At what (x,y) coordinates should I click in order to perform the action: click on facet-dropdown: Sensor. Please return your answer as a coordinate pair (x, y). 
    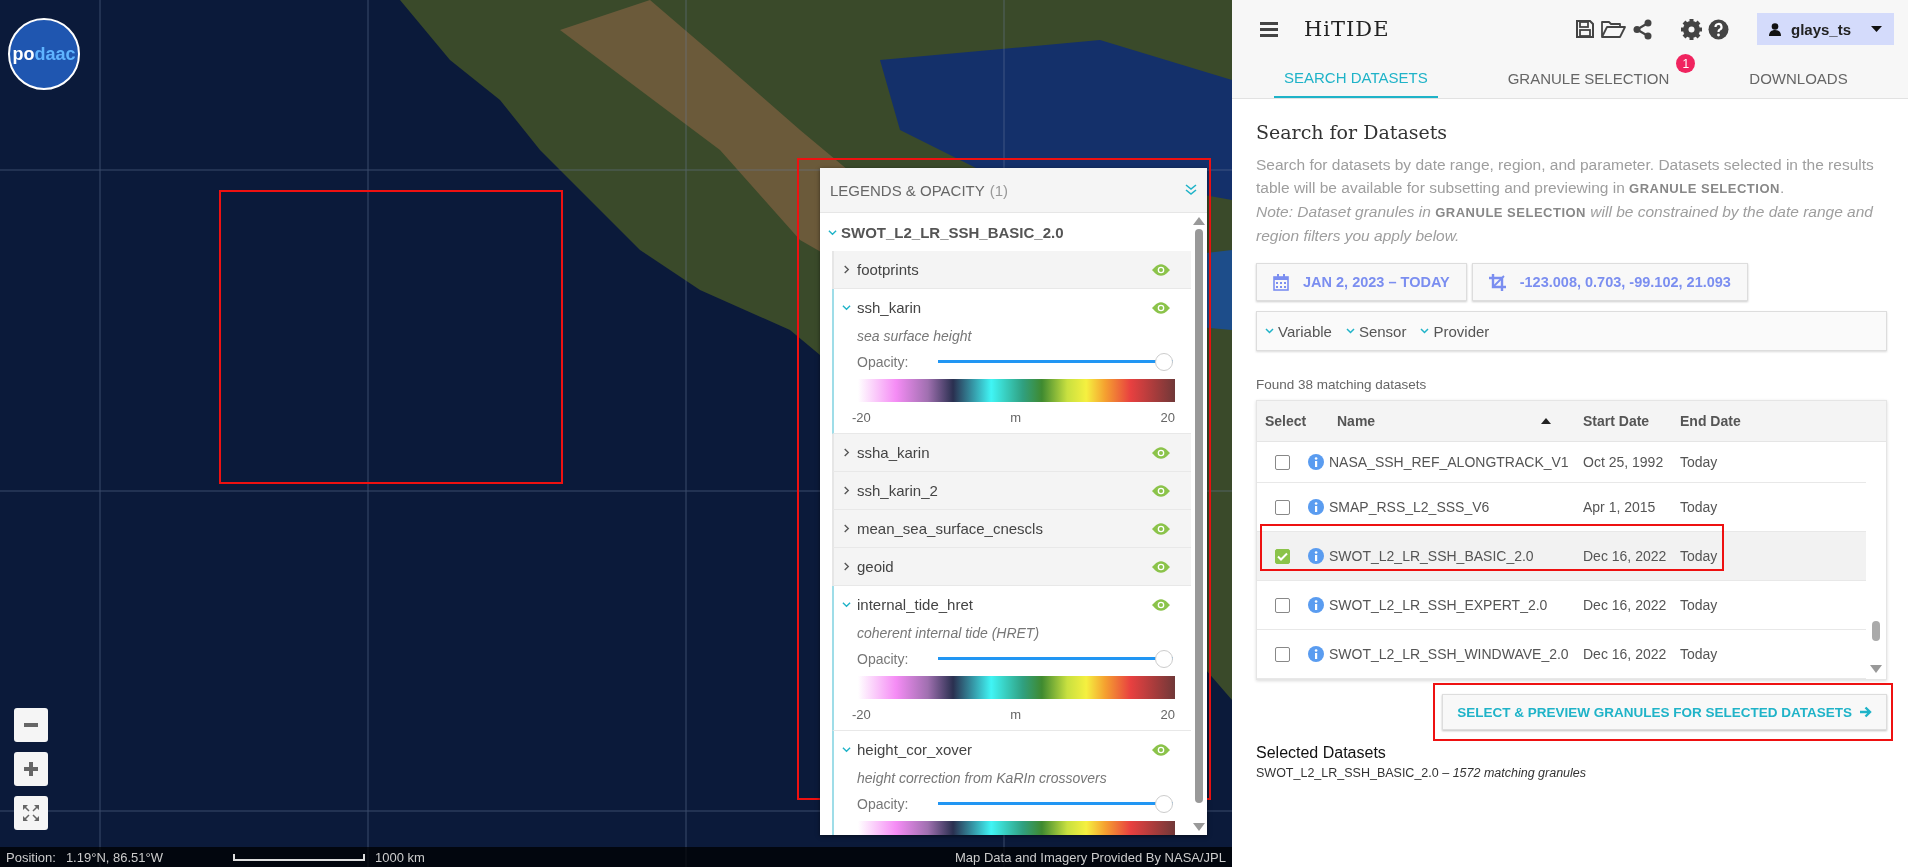
    Looking at the image, I should click on (1376, 331).